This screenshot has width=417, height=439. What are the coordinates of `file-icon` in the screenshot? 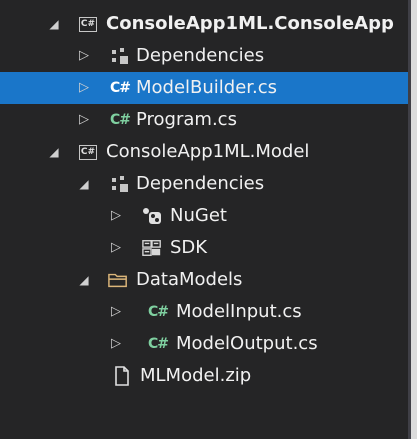 It's located at (122, 376).